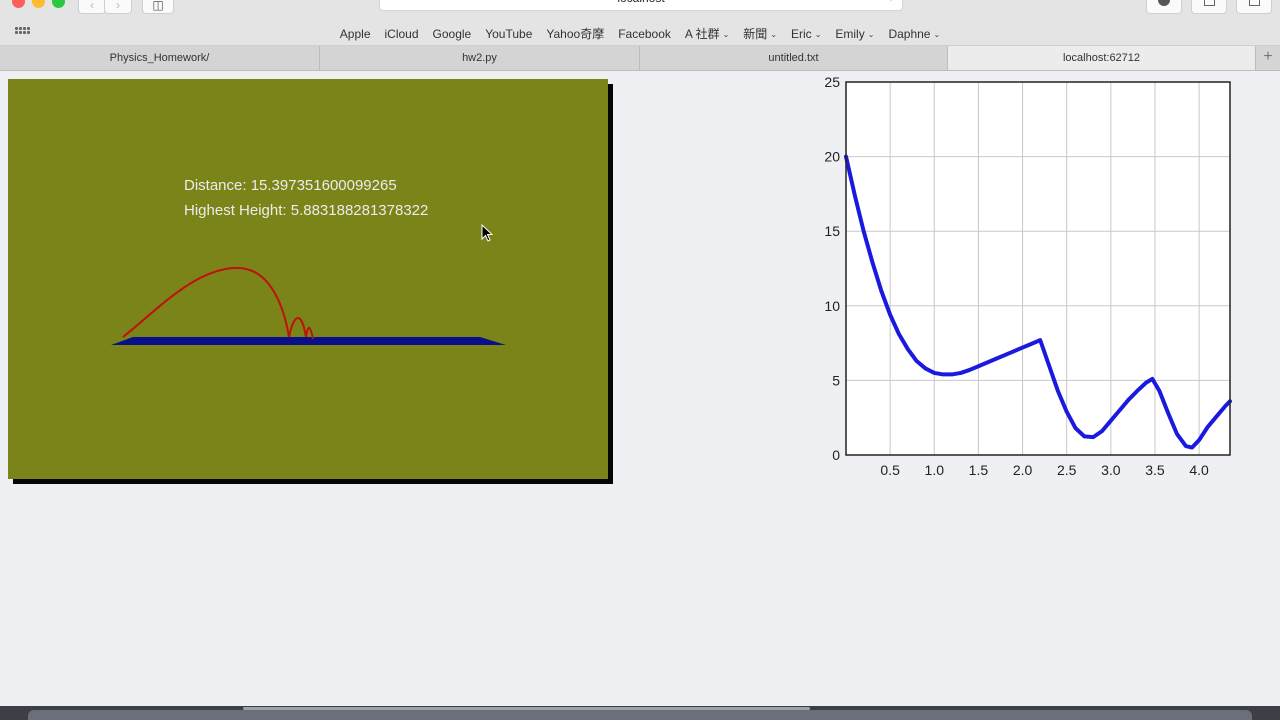 The height and width of the screenshot is (720, 1280). I want to click on address-bar: localhost ↻, so click(641, 5).